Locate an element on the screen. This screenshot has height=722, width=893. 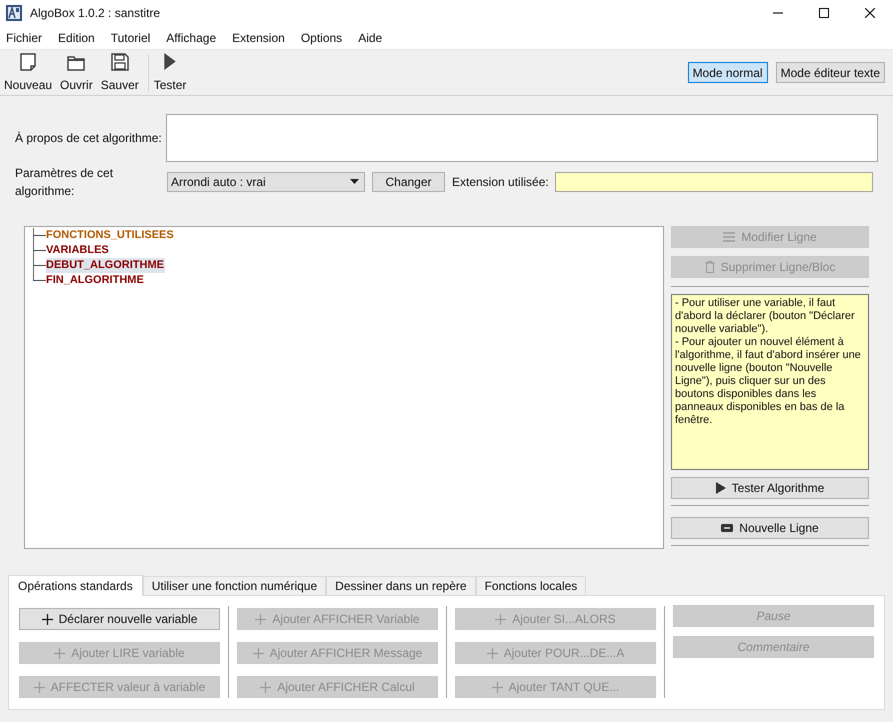
caret-icon is located at coordinates (354, 181).